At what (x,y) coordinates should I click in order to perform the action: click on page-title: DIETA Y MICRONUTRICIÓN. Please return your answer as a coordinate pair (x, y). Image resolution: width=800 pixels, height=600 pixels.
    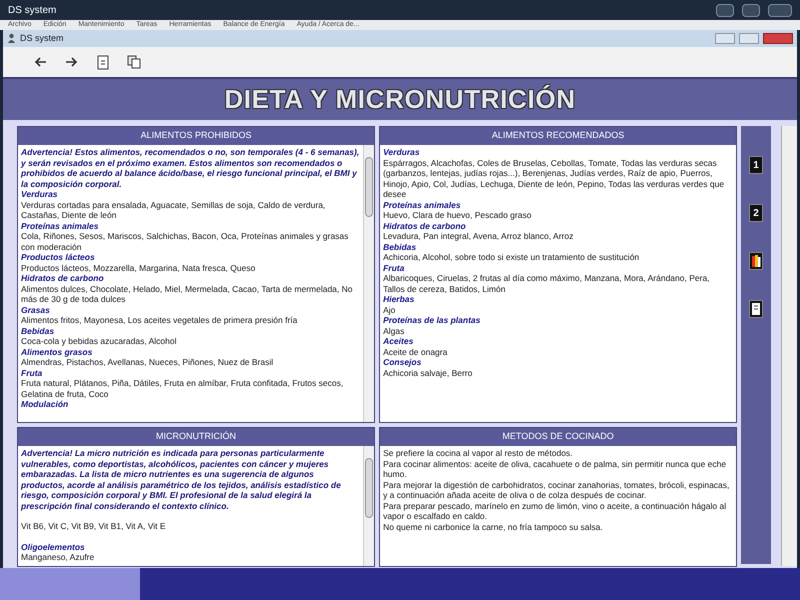
    Looking at the image, I should click on (400, 99).